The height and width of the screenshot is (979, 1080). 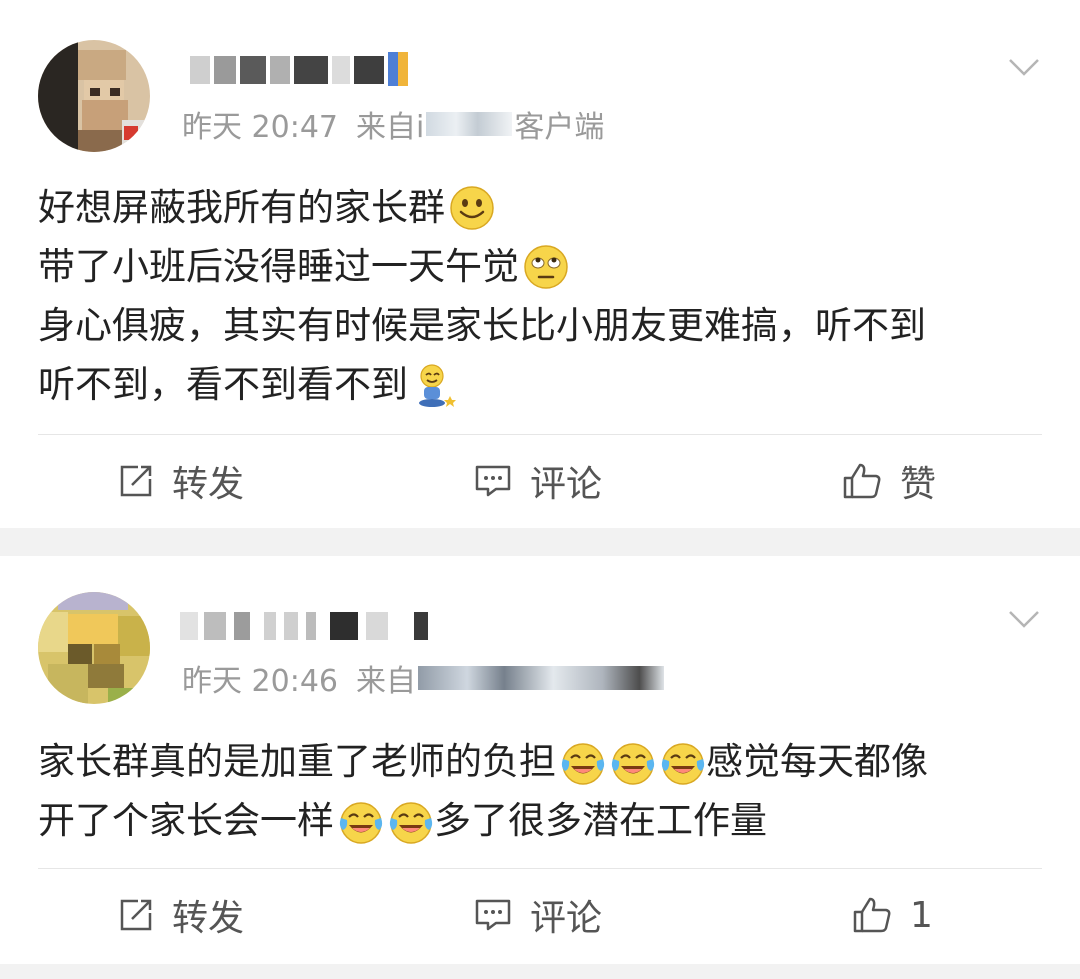 I want to click on like-button: 赞, so click(x=889, y=481).